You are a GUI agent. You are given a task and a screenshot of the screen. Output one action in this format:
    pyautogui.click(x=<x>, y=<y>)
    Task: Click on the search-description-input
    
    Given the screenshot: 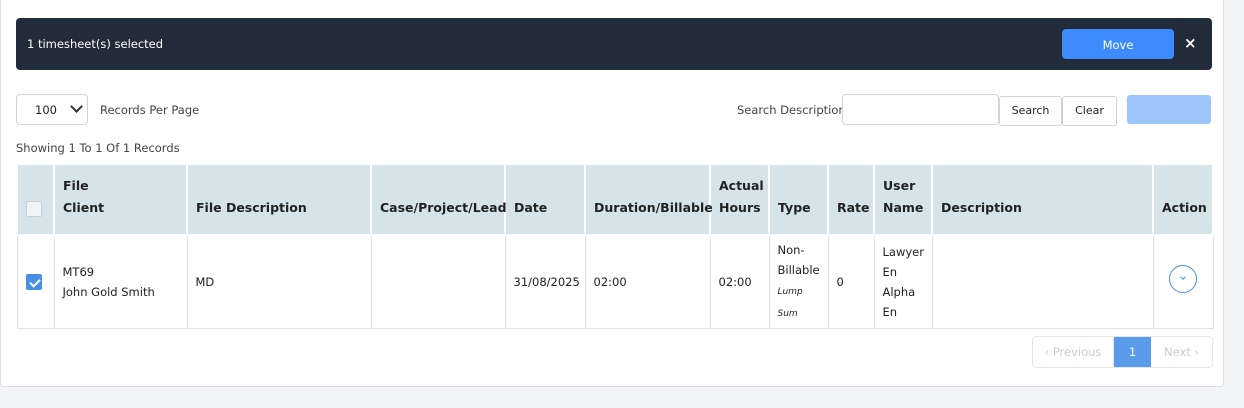 What is the action you would take?
    pyautogui.click(x=920, y=109)
    